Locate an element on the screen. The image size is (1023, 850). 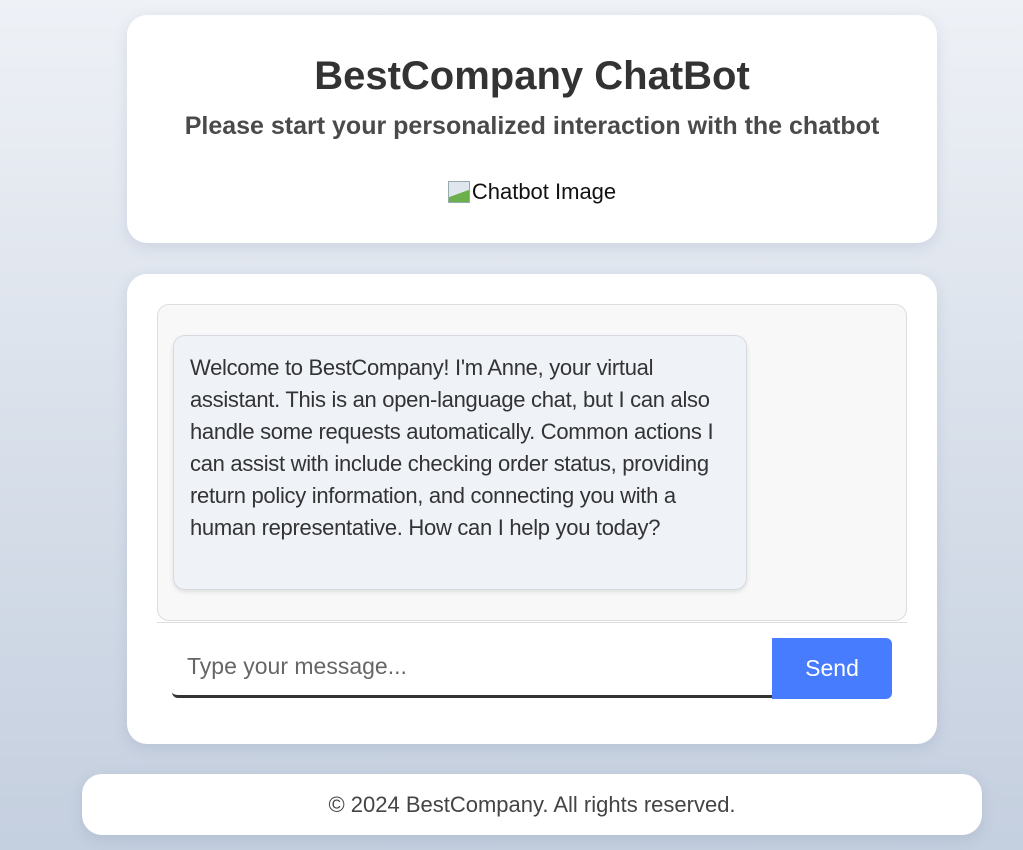
broken-image-icon is located at coordinates (458, 192).